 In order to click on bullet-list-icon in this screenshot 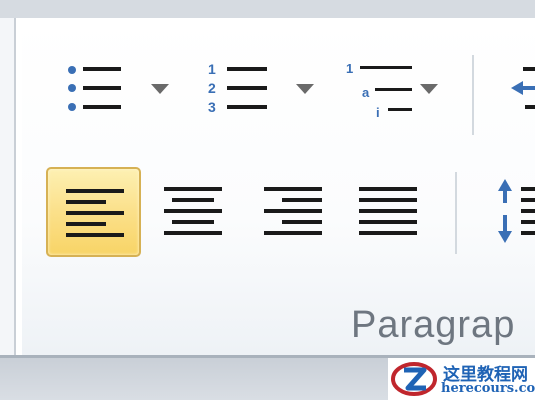, I will do `click(118, 88)`.